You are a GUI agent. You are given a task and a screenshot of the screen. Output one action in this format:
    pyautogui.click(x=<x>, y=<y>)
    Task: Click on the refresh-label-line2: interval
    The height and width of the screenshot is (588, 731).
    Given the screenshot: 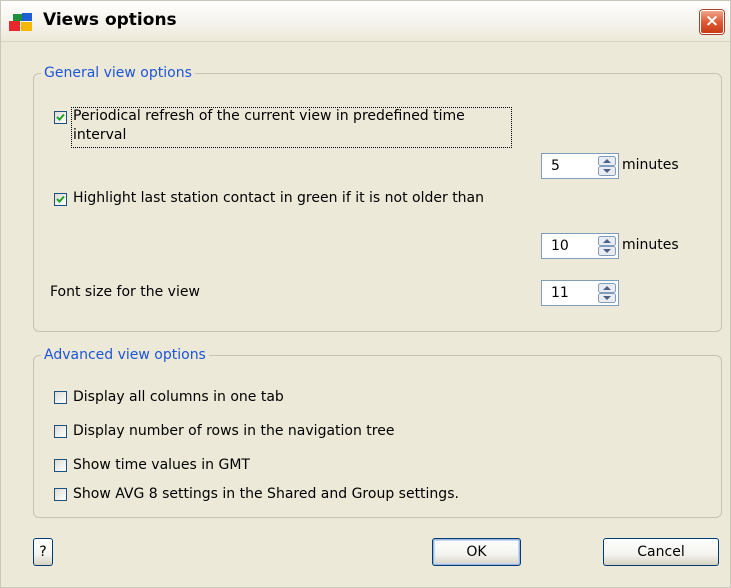 What is the action you would take?
    pyautogui.click(x=99, y=135)
    